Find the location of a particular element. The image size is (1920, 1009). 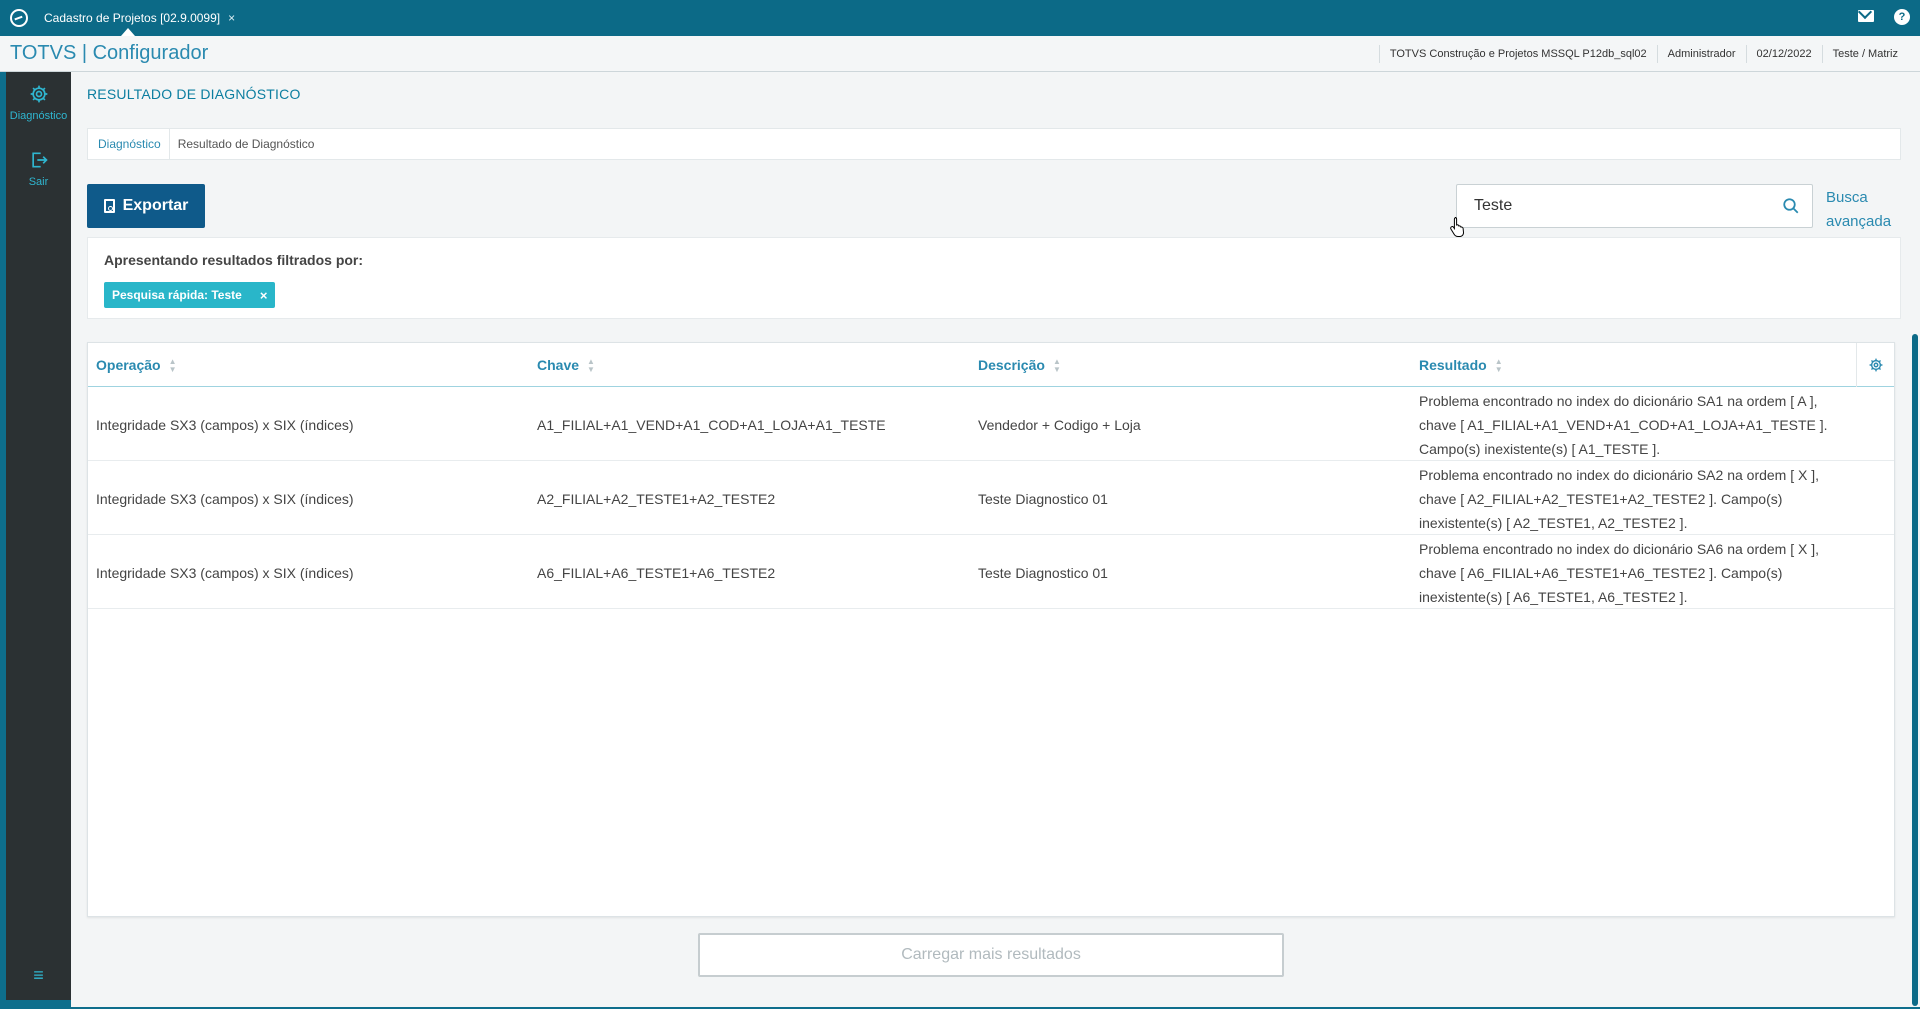

column-header-resultado: Resultado ▲ ▼ is located at coordinates (1461, 365).